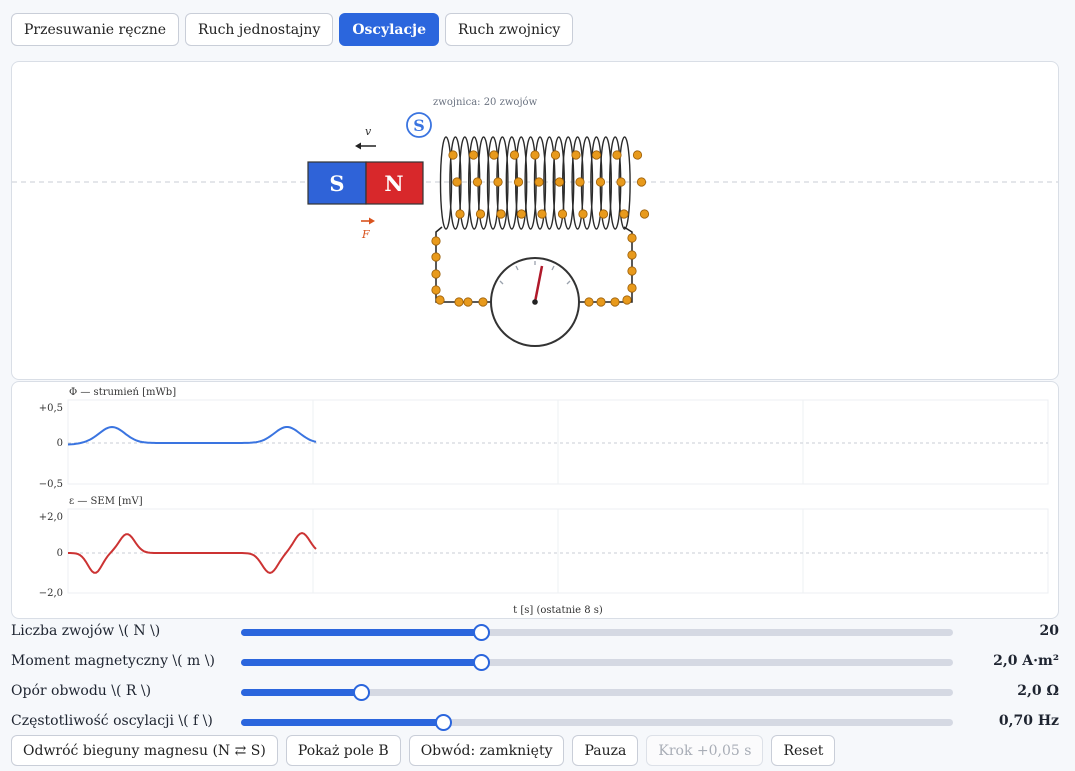  What do you see at coordinates (1026, 661) in the screenshot?
I see `slider-moment-value: 2,0 A·m²` at bounding box center [1026, 661].